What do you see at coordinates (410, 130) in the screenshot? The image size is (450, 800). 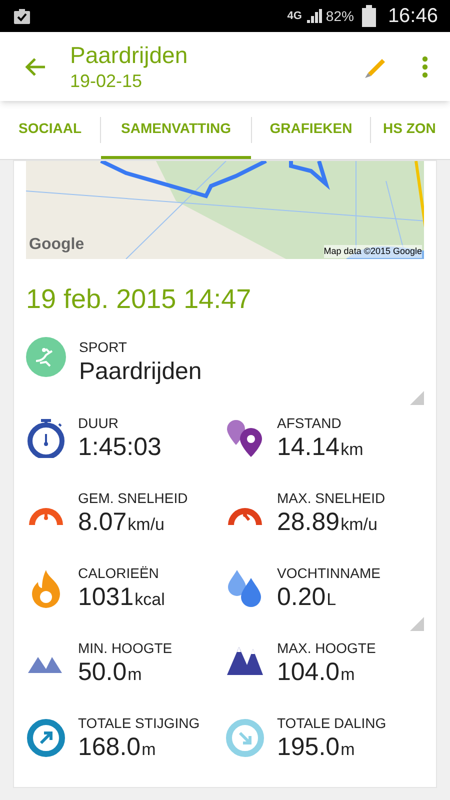 I see `tab: HS ZON` at bounding box center [410, 130].